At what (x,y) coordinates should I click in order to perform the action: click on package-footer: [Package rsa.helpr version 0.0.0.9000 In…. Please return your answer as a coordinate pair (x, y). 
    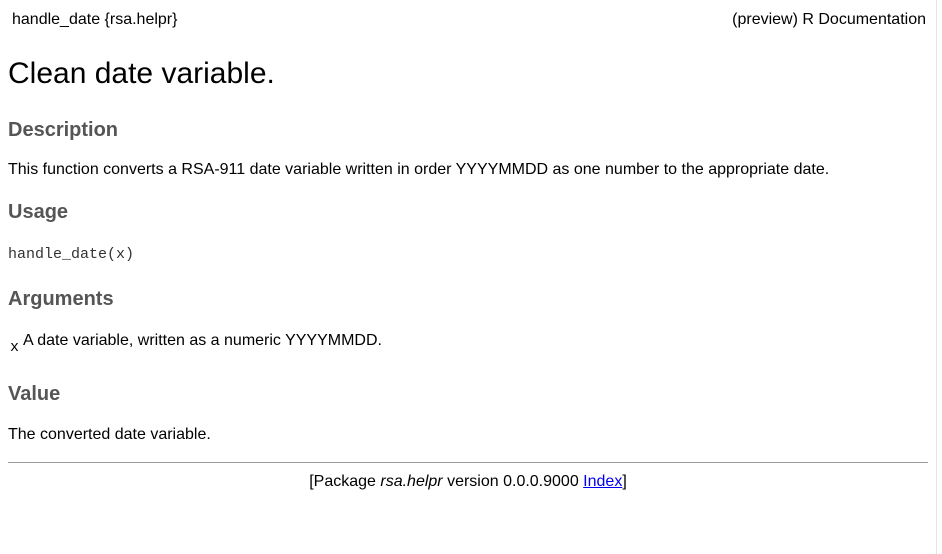
    Looking at the image, I should click on (468, 482).